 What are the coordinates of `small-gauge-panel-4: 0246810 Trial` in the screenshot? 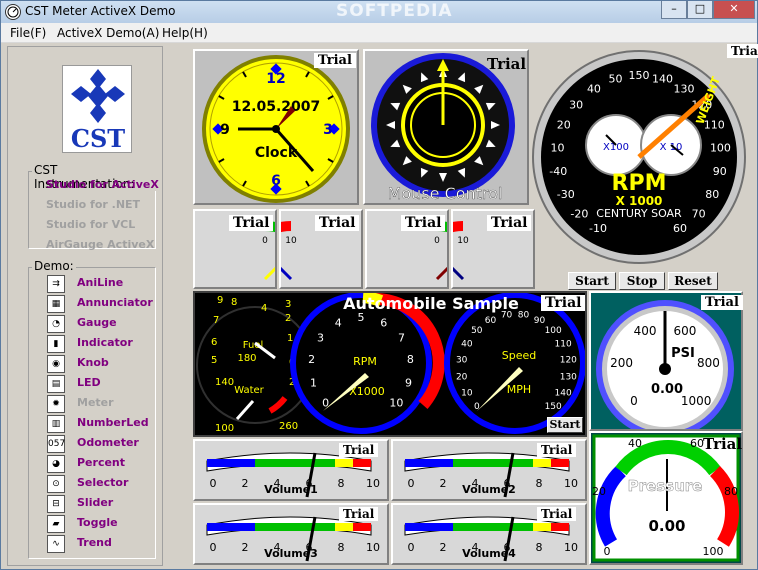 It's located at (470, 249).